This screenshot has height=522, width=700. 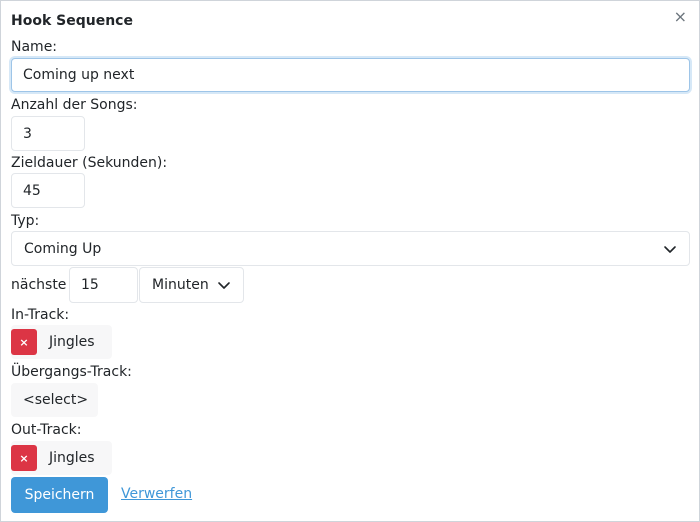 I want to click on duration-value: 45, so click(x=32, y=190).